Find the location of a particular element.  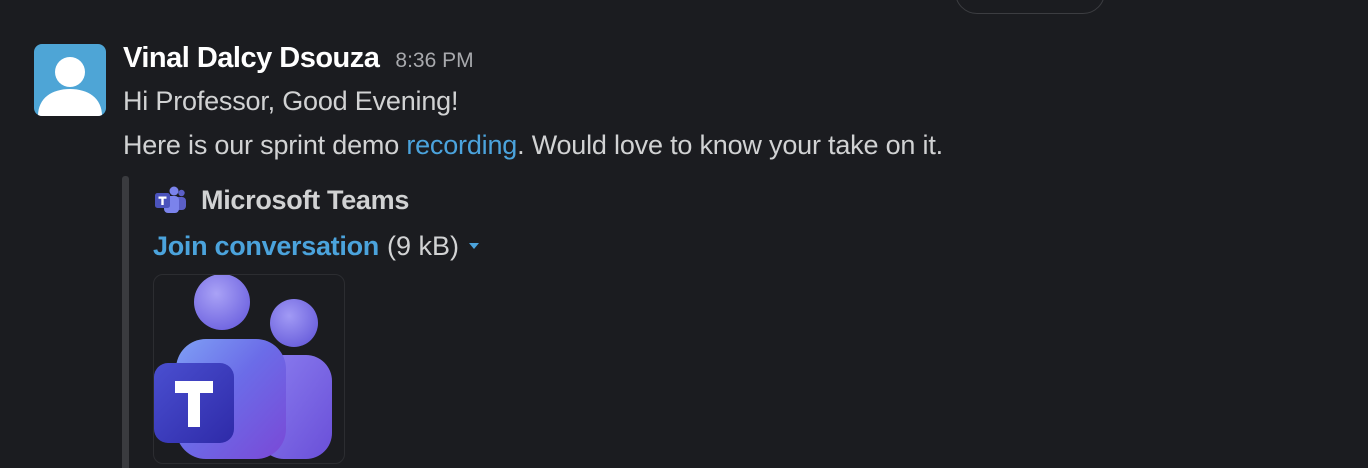

avatar is located at coordinates (70, 80).